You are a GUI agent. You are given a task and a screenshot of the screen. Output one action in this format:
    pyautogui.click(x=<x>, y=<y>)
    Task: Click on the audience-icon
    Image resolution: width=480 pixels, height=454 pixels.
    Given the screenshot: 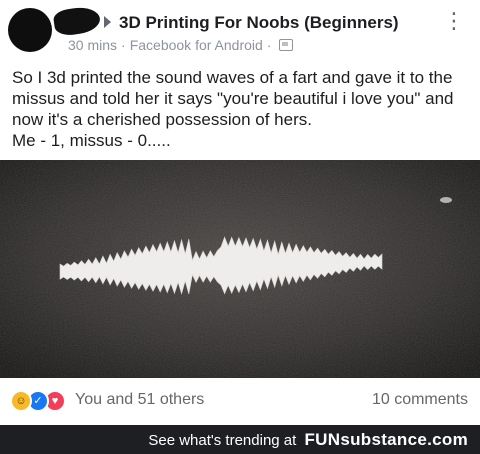 What is the action you would take?
    pyautogui.click(x=286, y=45)
    